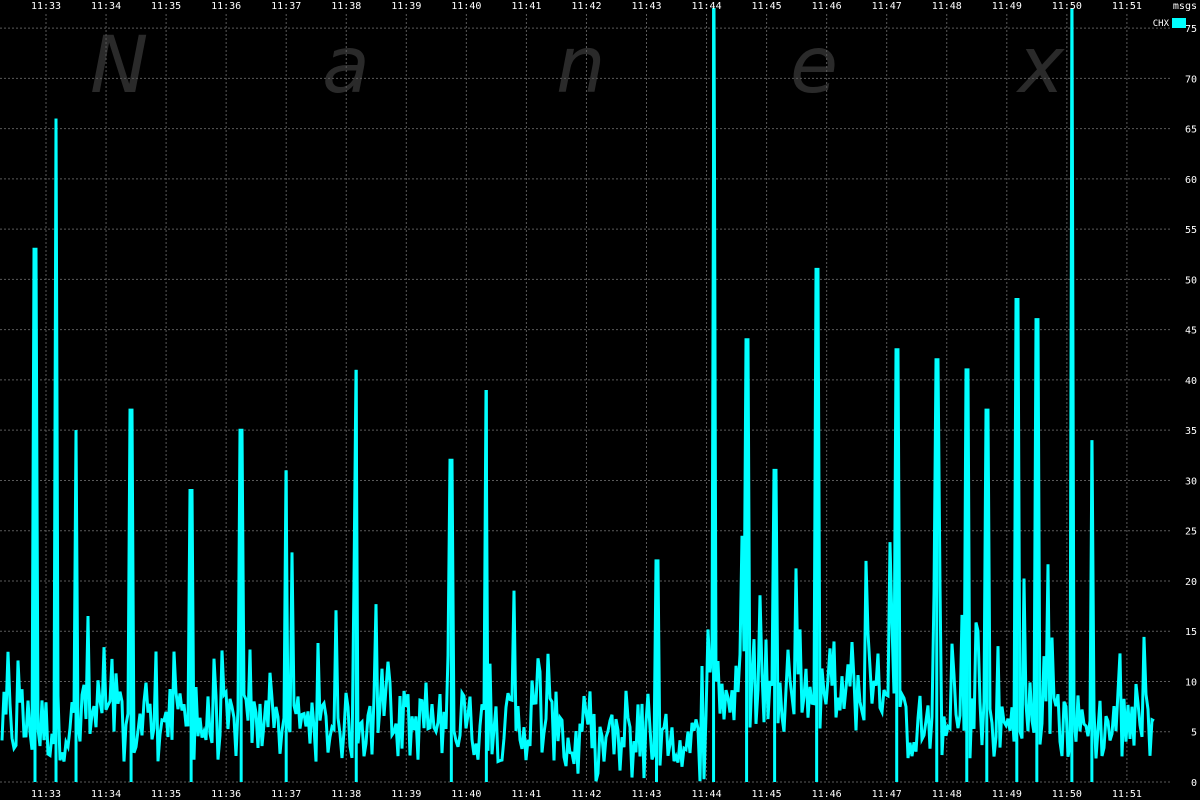  I want to click on x-tick-label-top: 11:49, so click(1007, 6).